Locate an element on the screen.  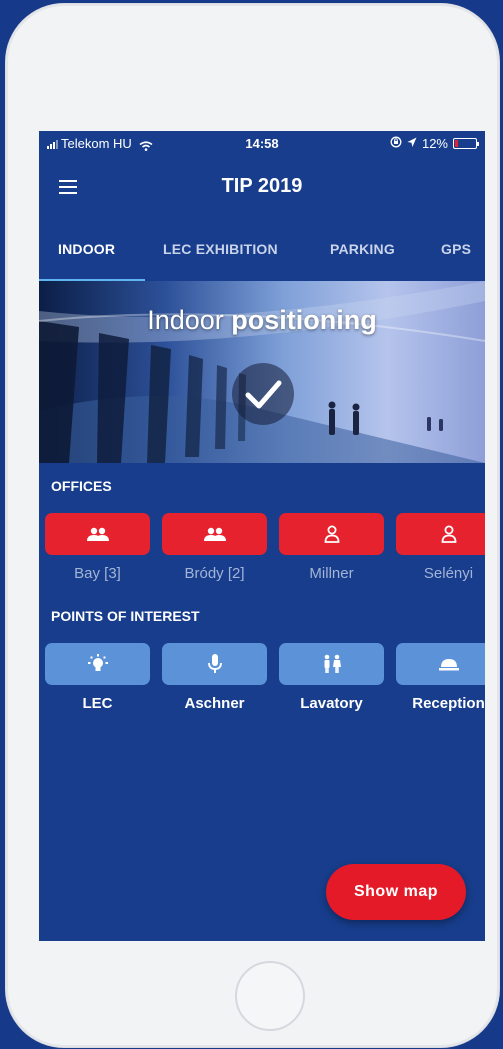
poi-item-aschner: Aschner is located at coordinates (214, 677).